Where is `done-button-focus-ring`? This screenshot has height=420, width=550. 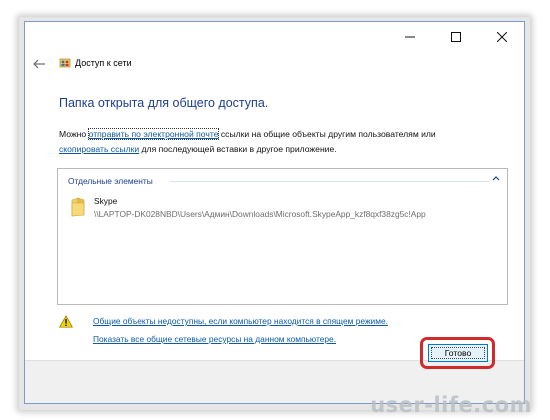
done-button-focus-ring is located at coordinates (458, 353).